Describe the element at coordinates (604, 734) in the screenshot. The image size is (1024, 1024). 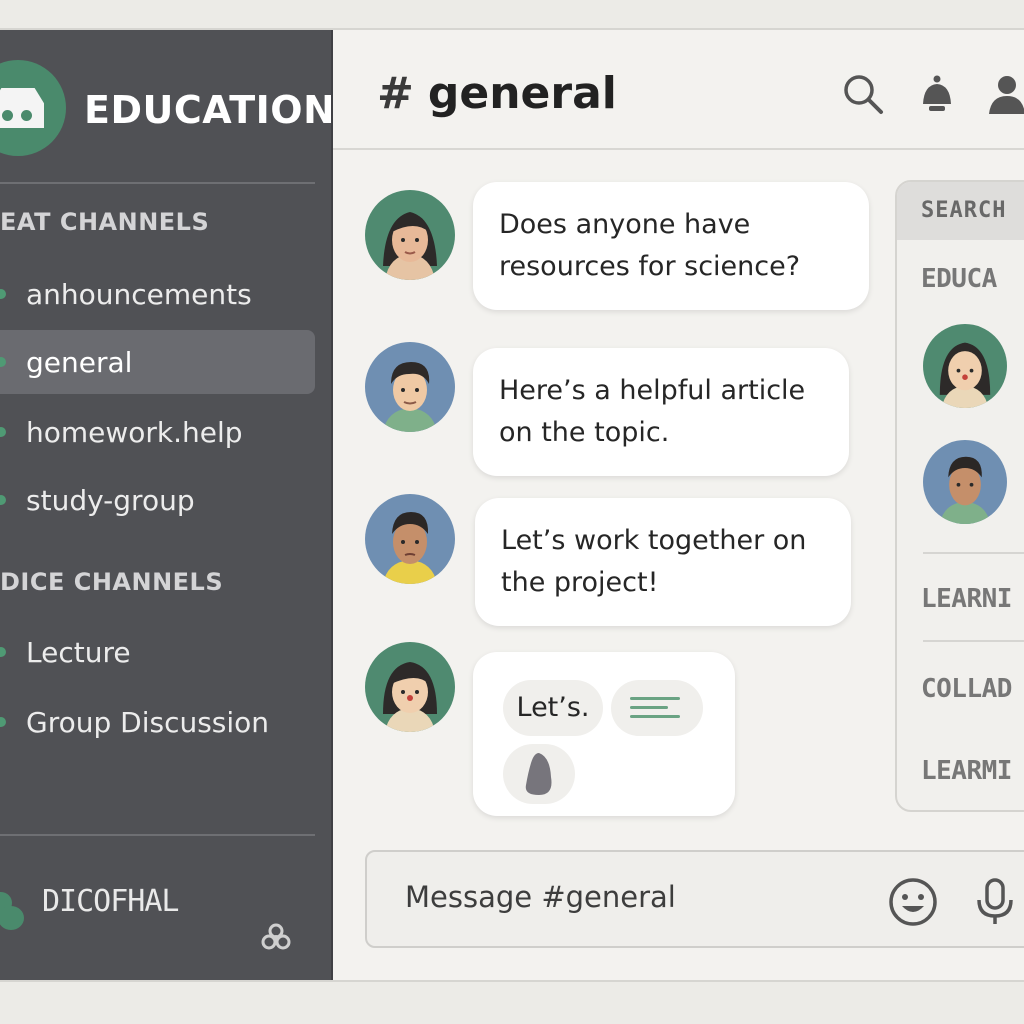
I see `message-attachments-bubble: Let’s.` at that location.